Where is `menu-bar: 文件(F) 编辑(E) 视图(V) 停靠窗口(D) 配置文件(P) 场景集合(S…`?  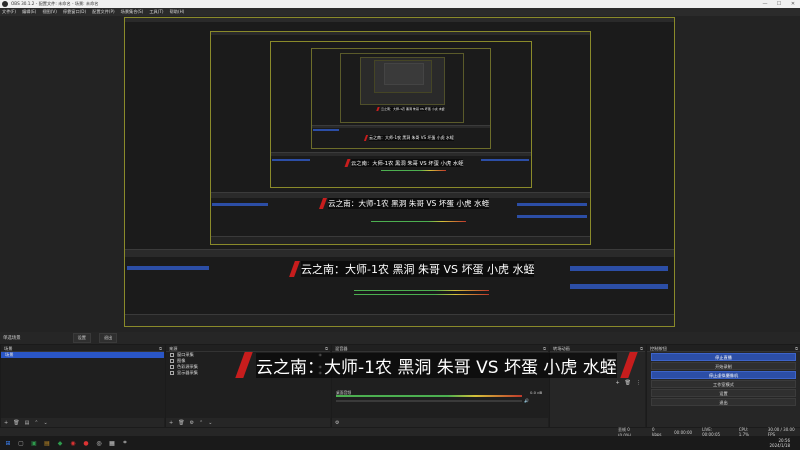
menu-bar: 文件(F) 编辑(E) 视图(V) 停靠窗口(D) 配置文件(P) 场景集合(S… is located at coordinates (400, 12).